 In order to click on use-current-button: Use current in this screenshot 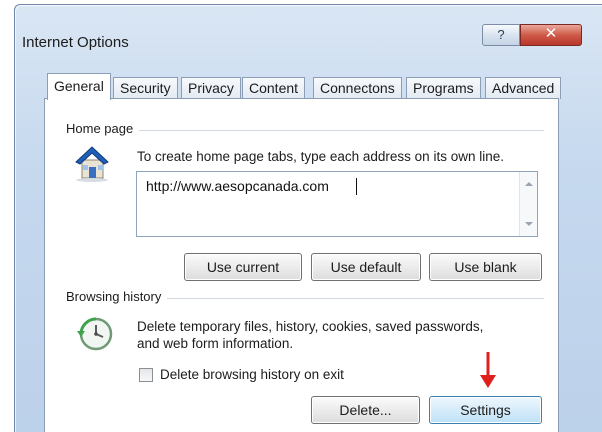, I will do `click(243, 267)`.